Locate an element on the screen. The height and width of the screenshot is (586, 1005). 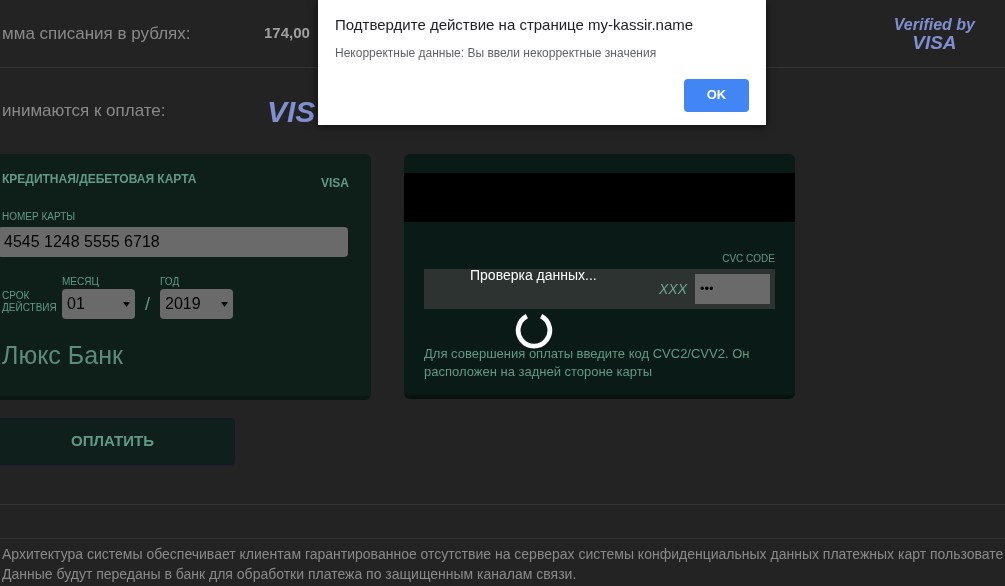
dialog-message: Некорректные данные: Вы ввели некорректные значения is located at coordinates (496, 53).